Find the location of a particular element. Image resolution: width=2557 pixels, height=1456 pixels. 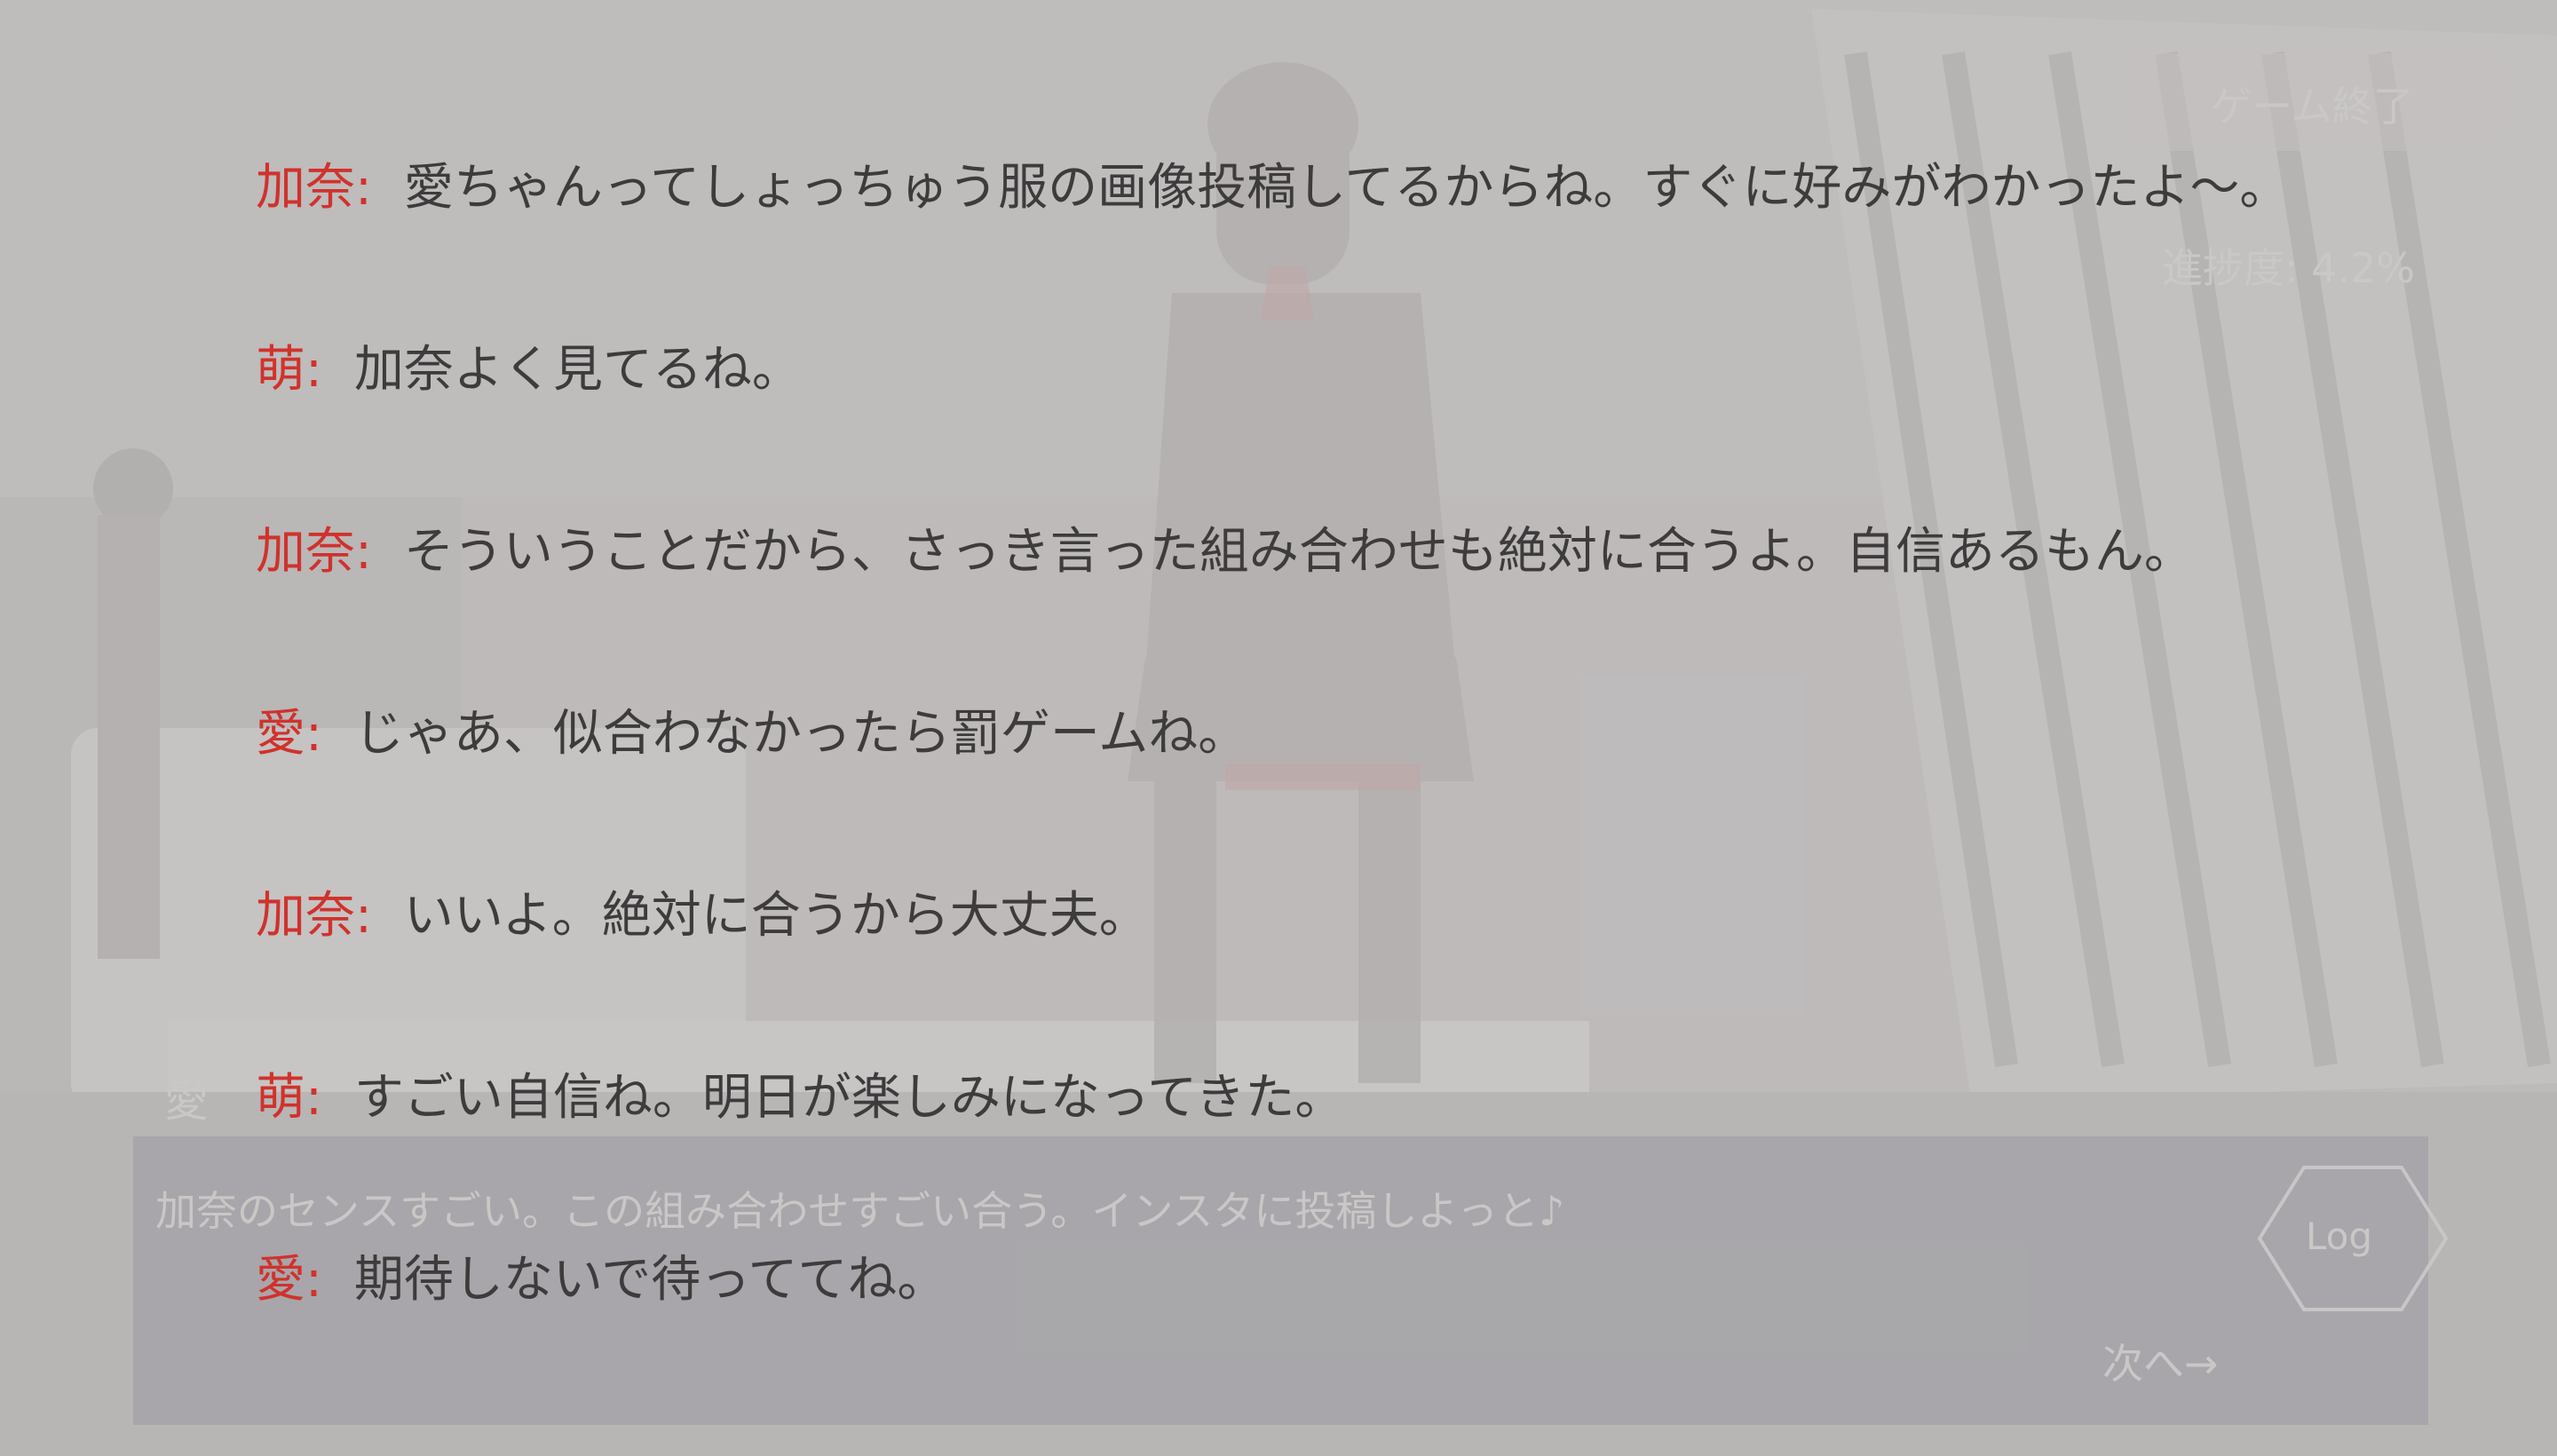

backlog-entry: 加奈: いいよ。絶対に合うから大丈夫。 is located at coordinates (702, 917).